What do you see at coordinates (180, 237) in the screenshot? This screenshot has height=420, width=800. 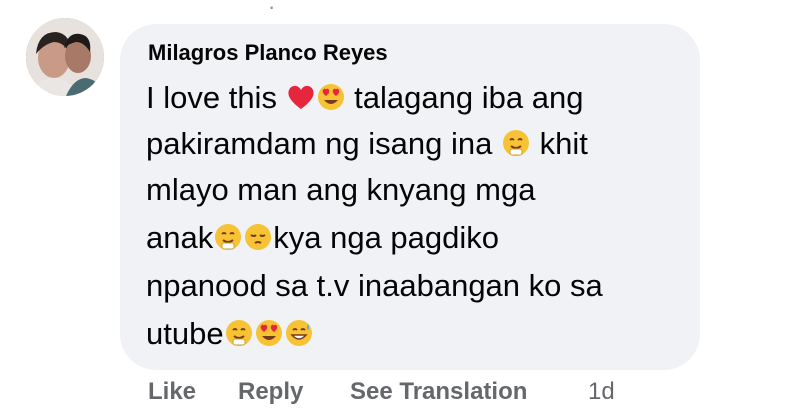 I see `comment-text: anak` at bounding box center [180, 237].